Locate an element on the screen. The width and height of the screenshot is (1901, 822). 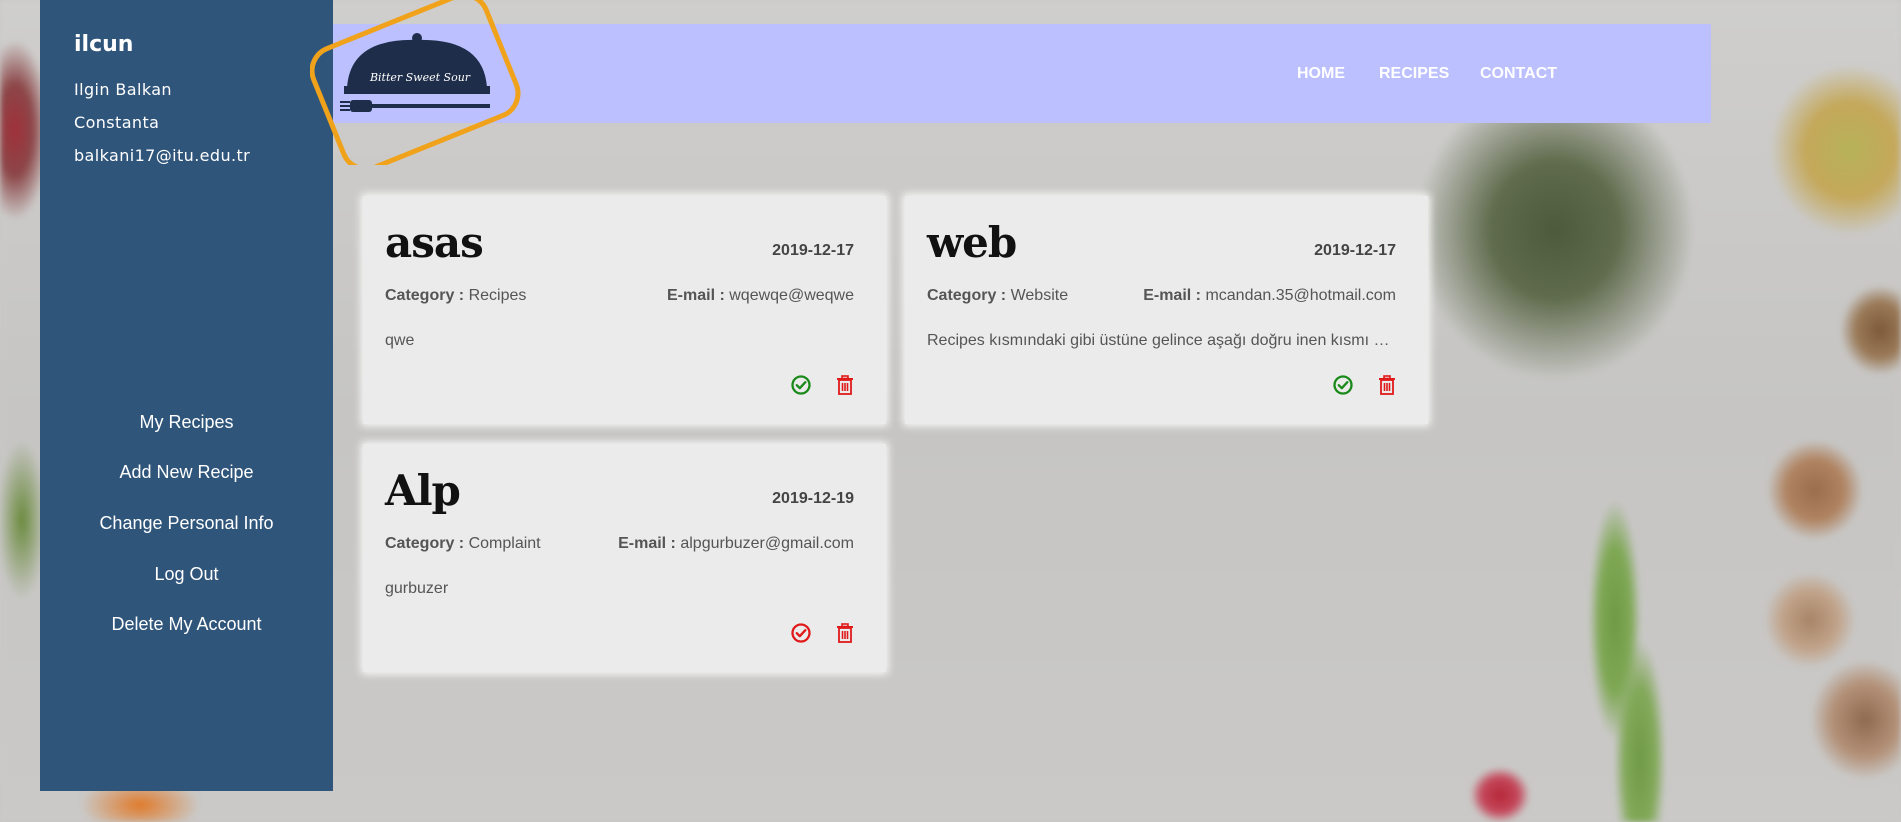
card-message: qwe is located at coordinates (400, 340).